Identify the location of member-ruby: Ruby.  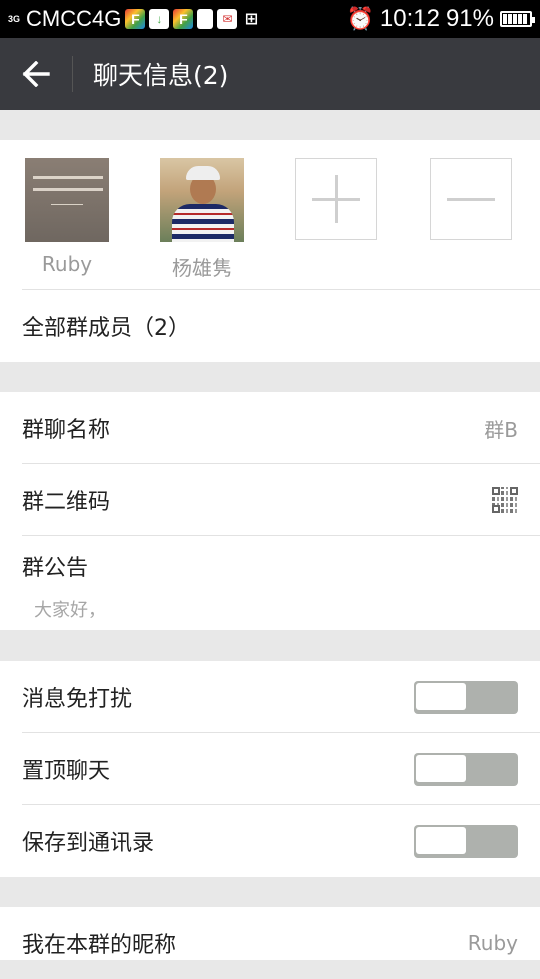
(67, 217).